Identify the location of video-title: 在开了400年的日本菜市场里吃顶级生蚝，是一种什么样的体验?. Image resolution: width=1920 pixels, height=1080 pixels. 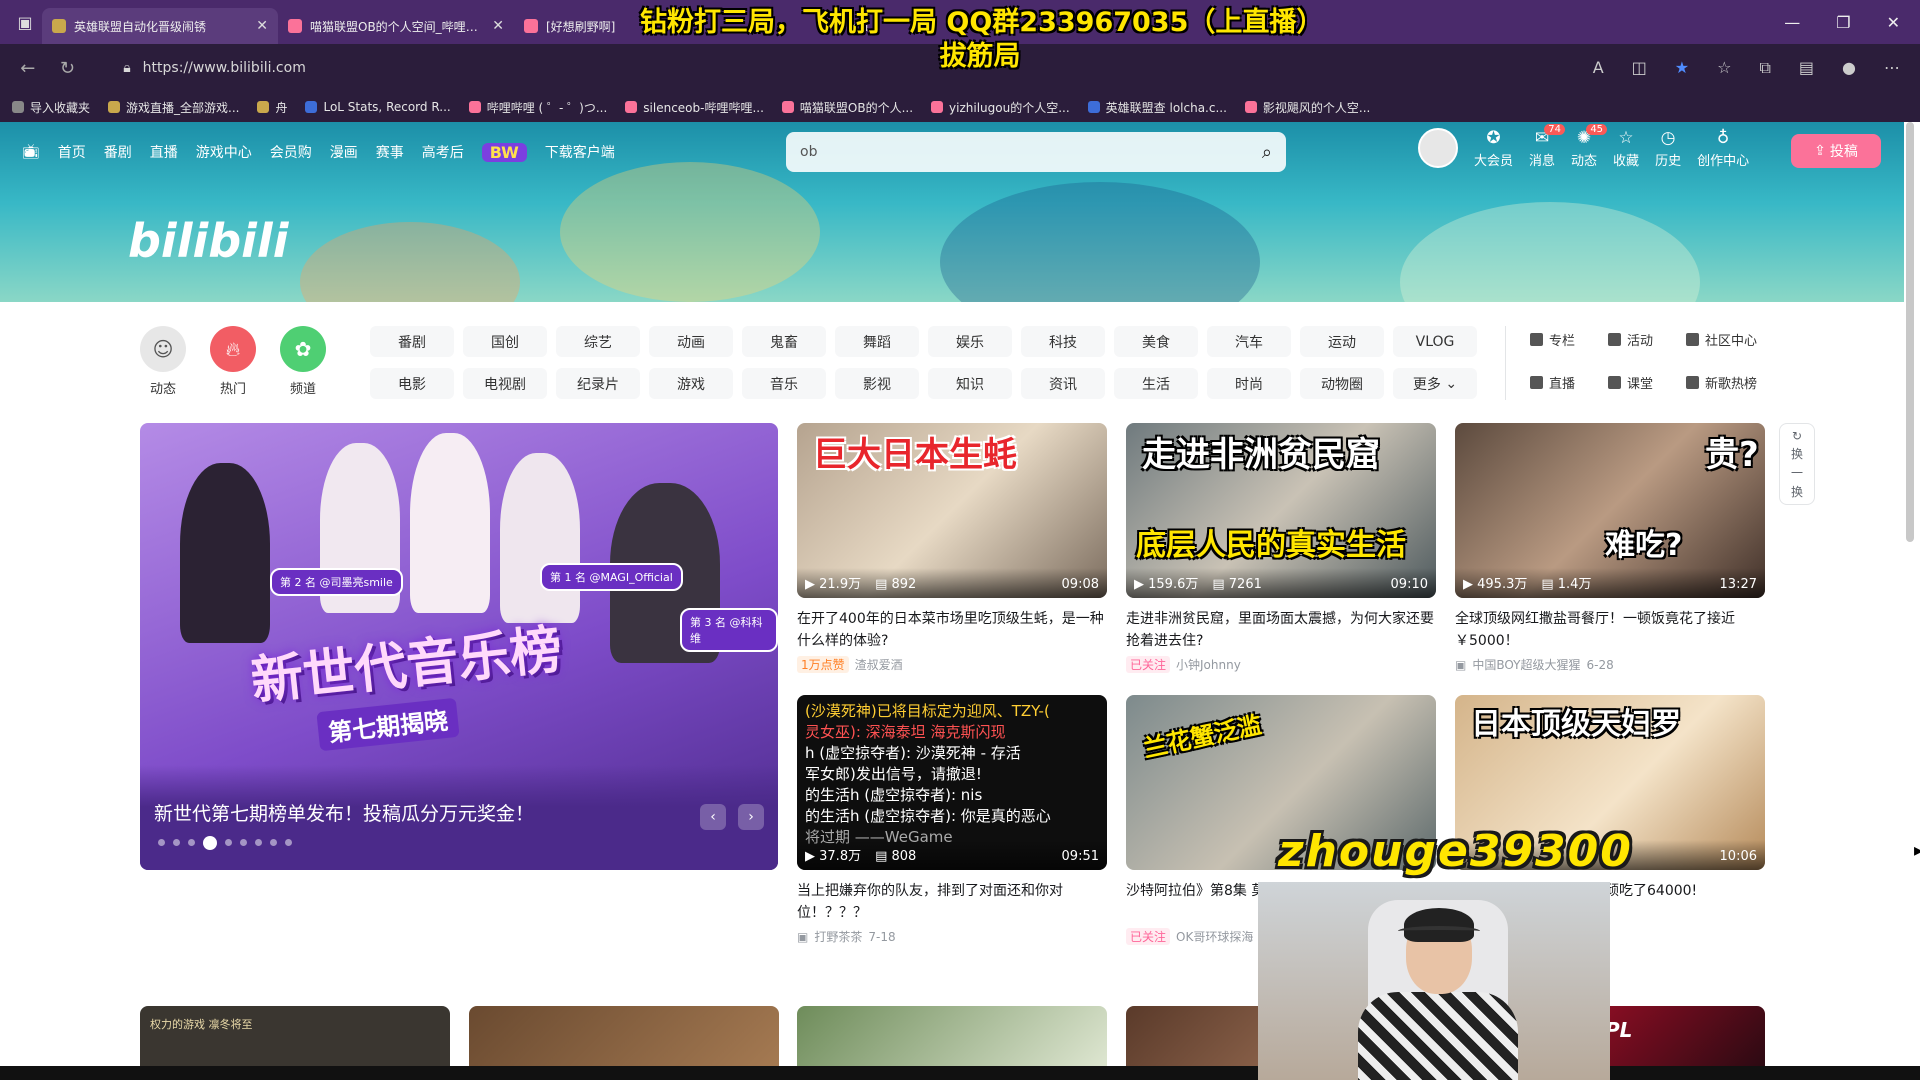
(952, 630).